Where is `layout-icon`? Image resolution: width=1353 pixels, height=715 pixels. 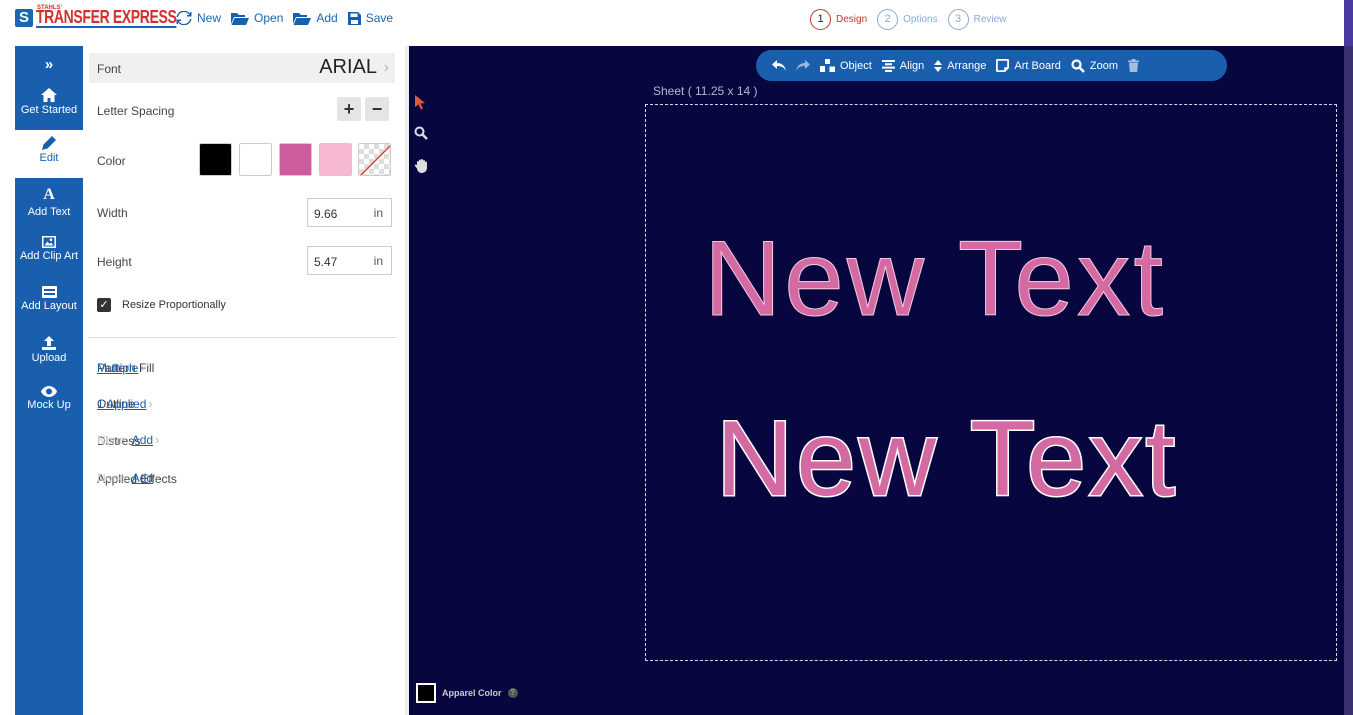
layout-icon is located at coordinates (49, 292).